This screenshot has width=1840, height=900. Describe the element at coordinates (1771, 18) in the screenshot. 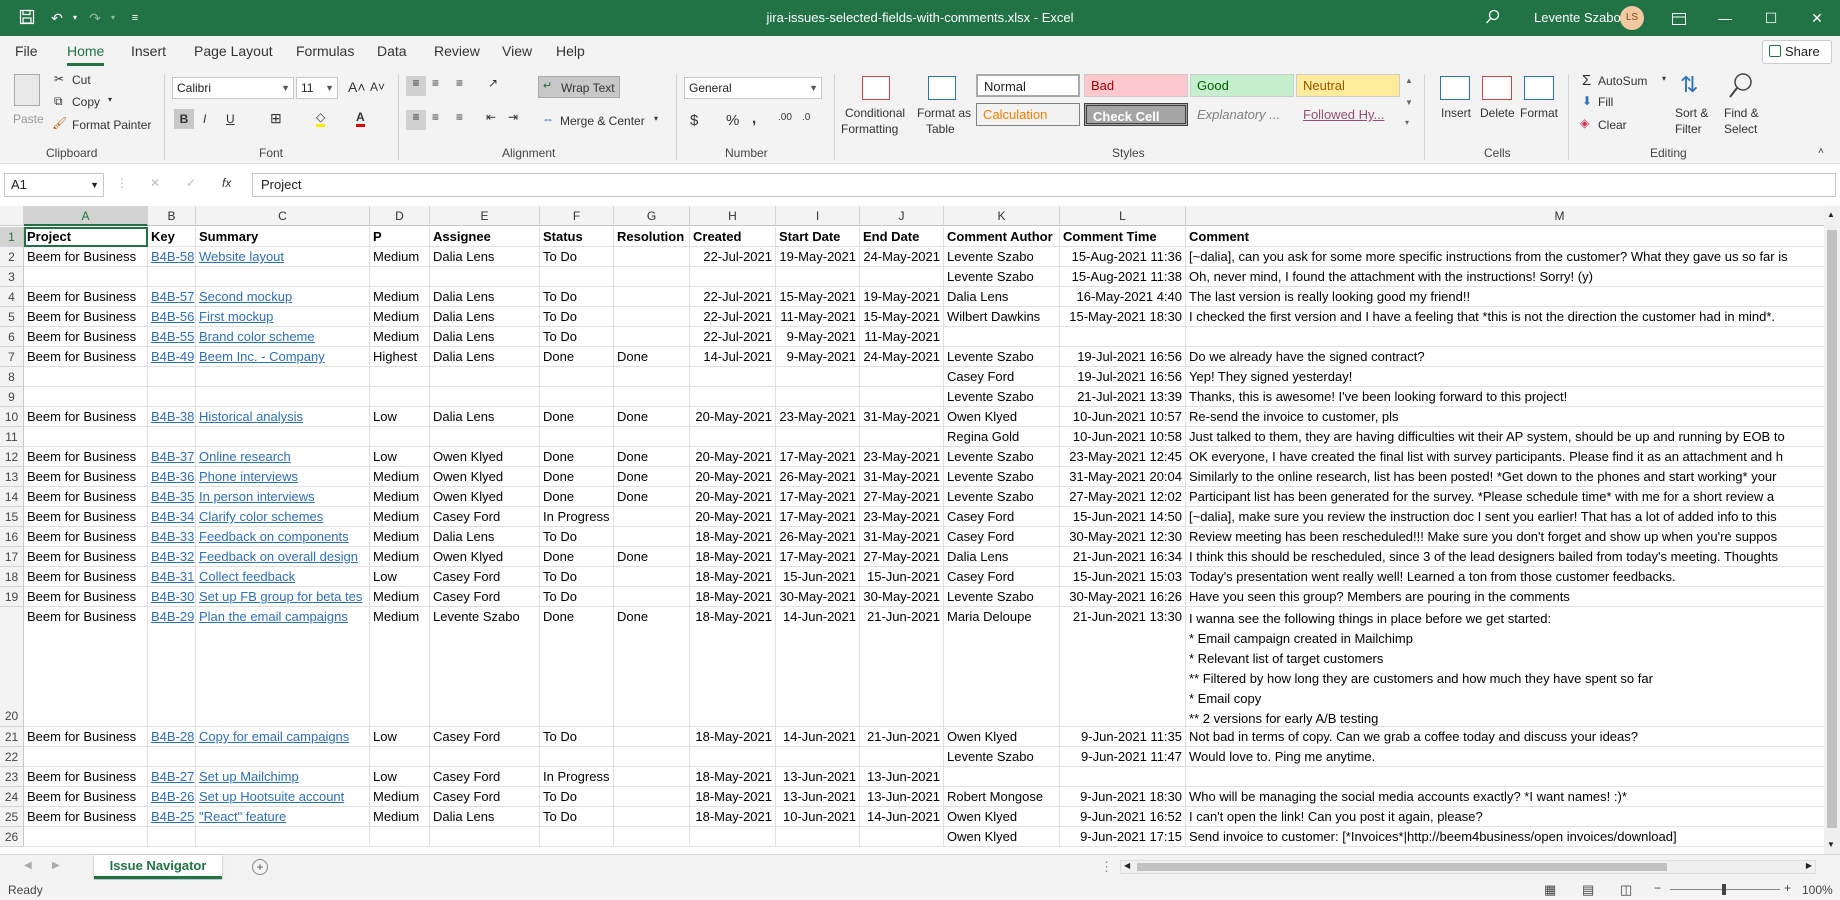

I see `maximize-icon: ☐` at that location.